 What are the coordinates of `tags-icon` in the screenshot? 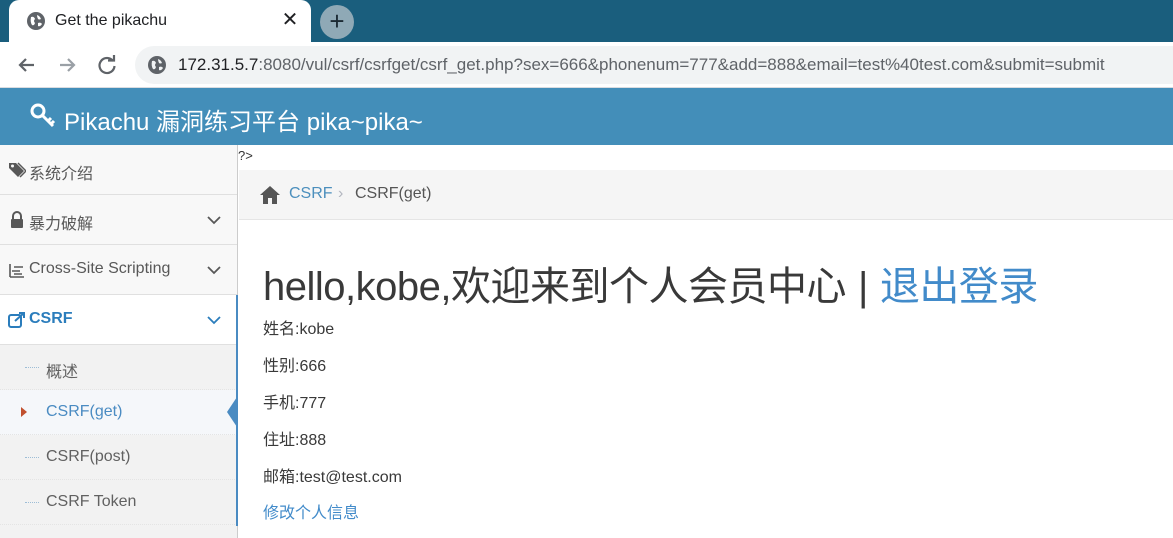 It's located at (17, 170).